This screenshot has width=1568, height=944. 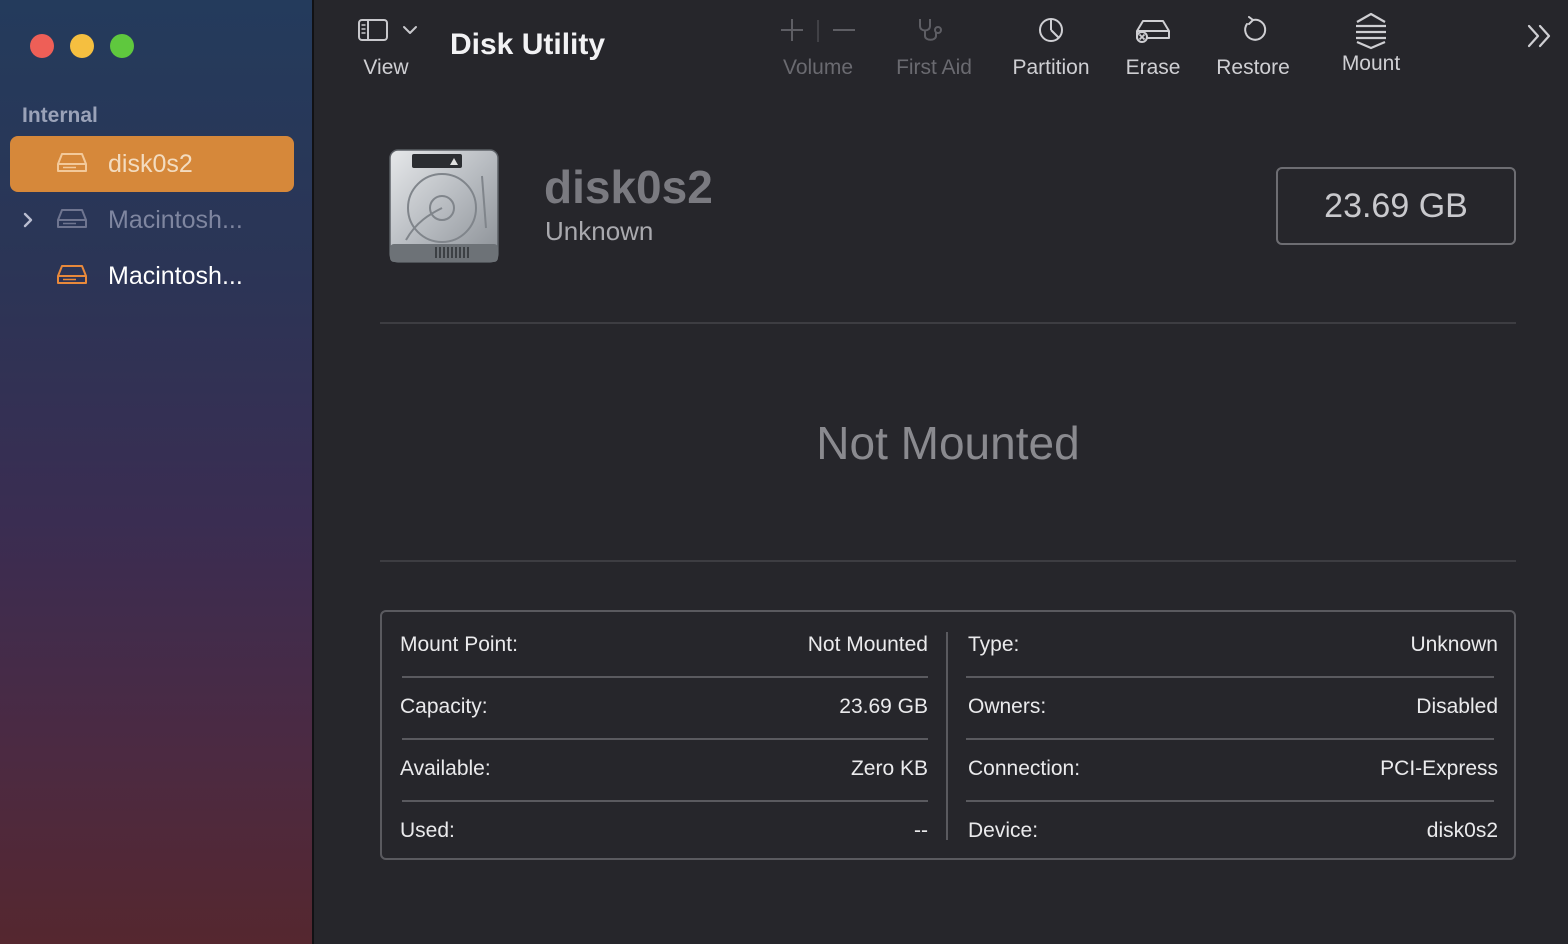 What do you see at coordinates (664, 769) in the screenshot?
I see `info-row-available: Available: Zero KB` at bounding box center [664, 769].